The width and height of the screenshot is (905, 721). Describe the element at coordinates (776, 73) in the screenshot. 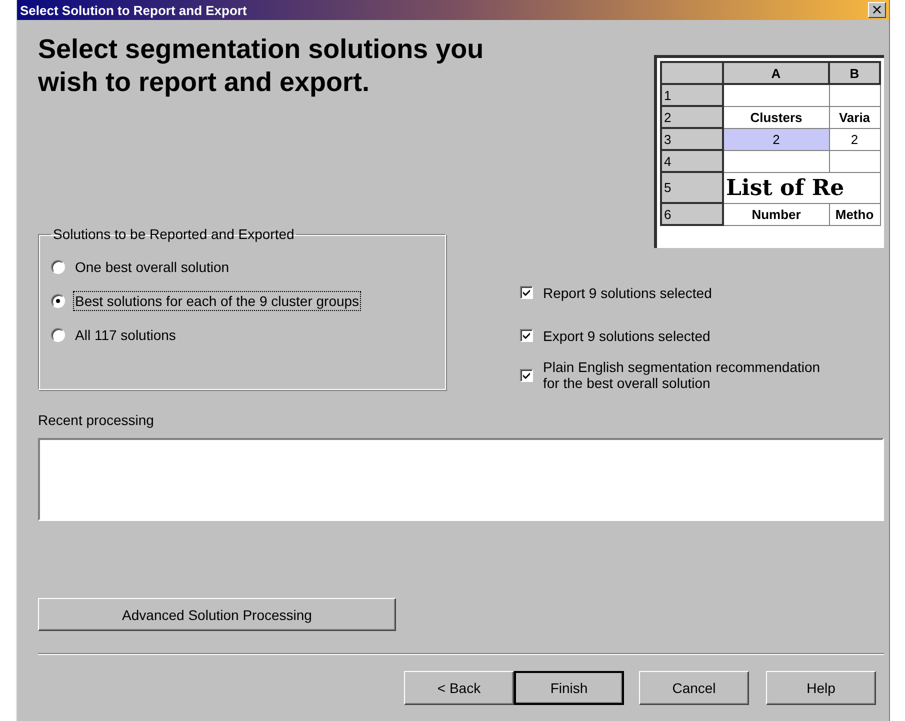

I see `column-header: A` at that location.